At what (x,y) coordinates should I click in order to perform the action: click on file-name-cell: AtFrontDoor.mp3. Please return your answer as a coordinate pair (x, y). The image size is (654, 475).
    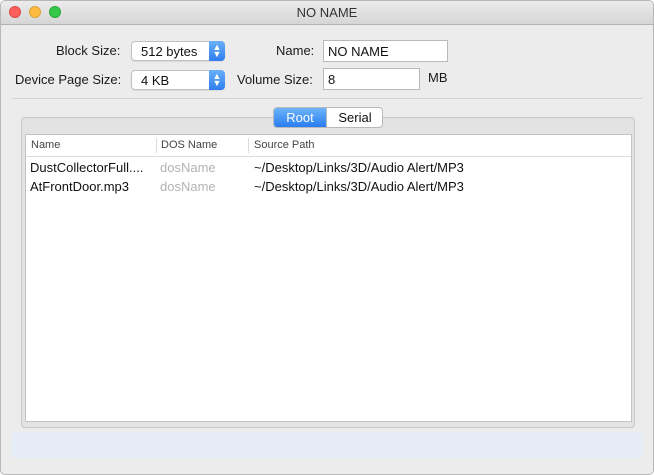
    Looking at the image, I should click on (79, 186).